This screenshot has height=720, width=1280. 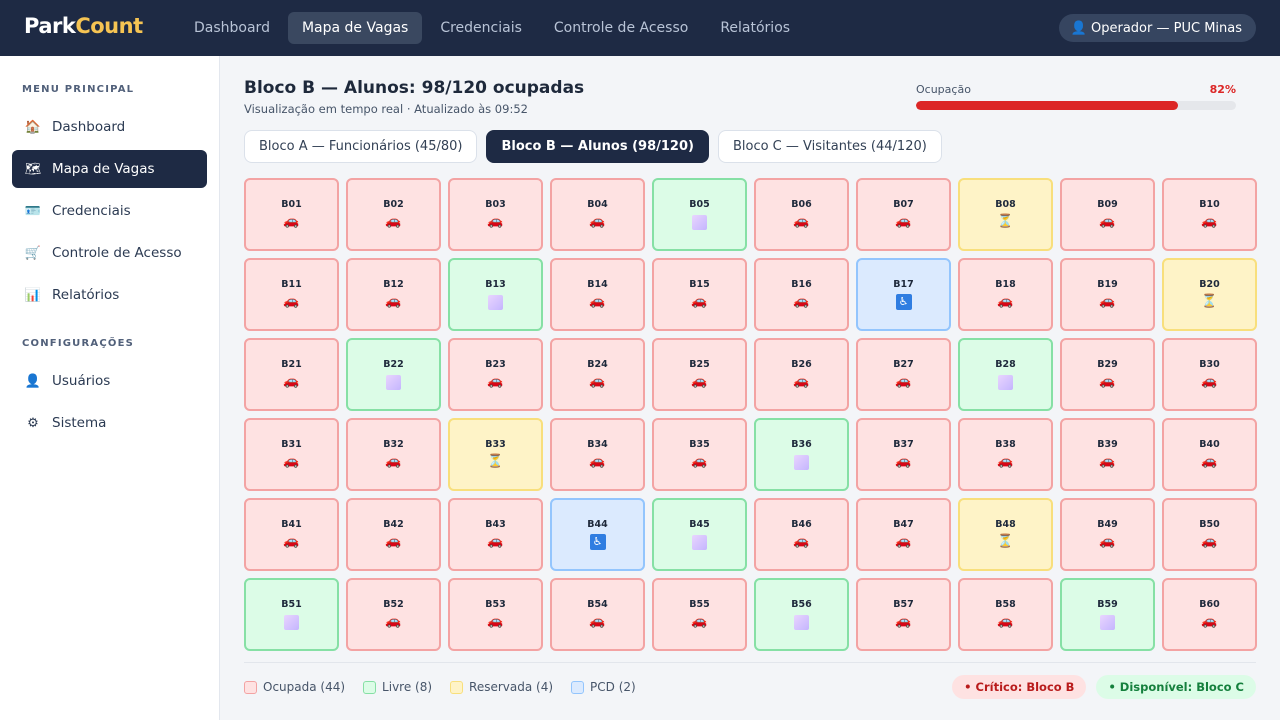 What do you see at coordinates (699, 214) in the screenshot?
I see `parking-slot: B05` at bounding box center [699, 214].